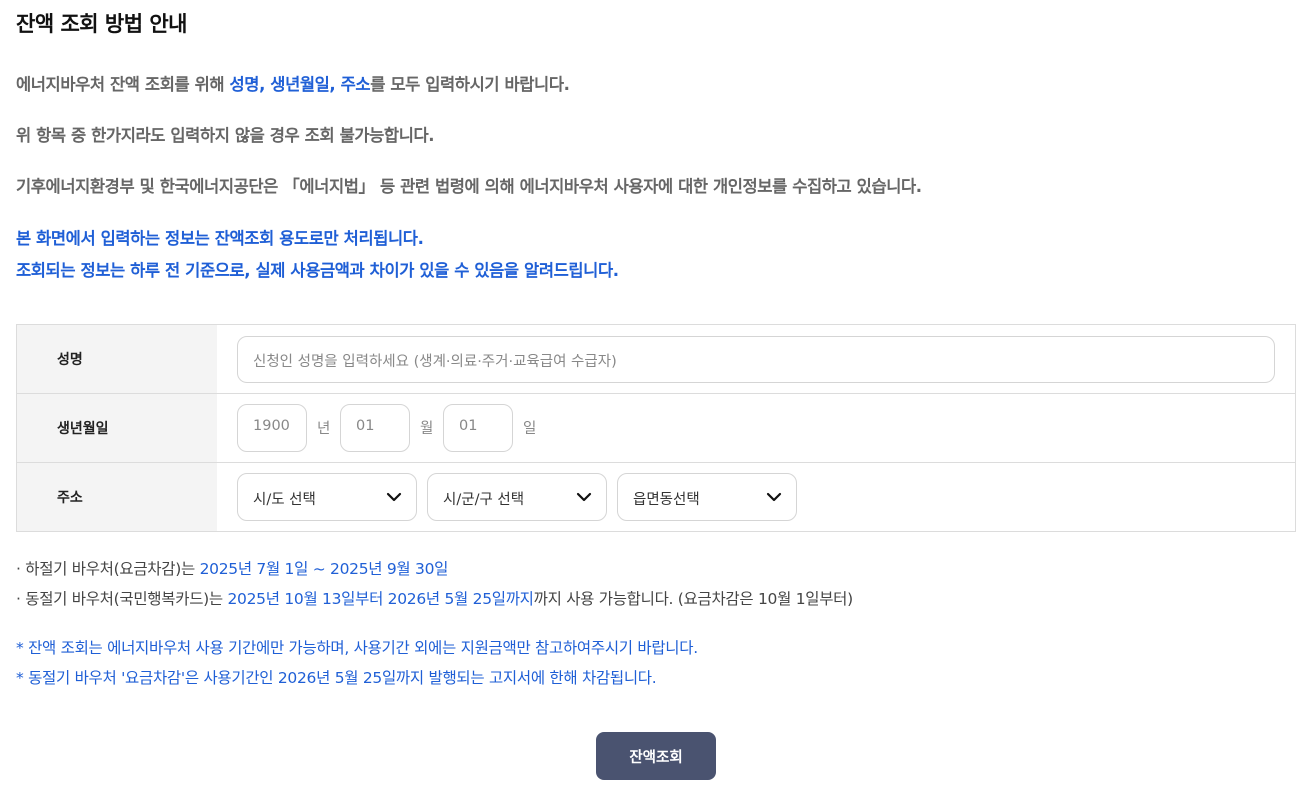  I want to click on birth-year-placeholder: 1900, so click(271, 426).